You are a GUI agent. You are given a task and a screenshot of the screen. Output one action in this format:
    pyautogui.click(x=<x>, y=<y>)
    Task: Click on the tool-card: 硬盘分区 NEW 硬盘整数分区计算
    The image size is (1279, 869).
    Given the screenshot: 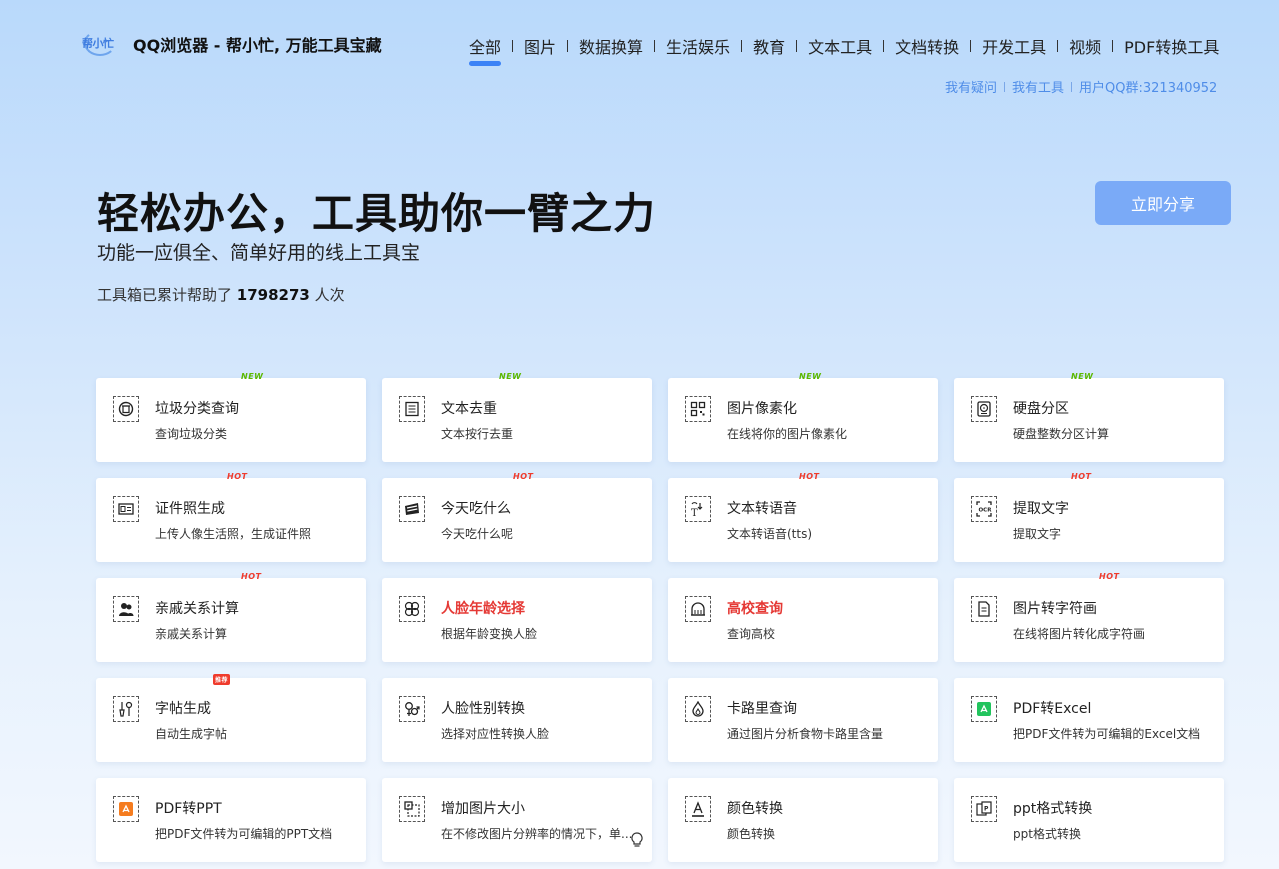 What is the action you would take?
    pyautogui.click(x=1089, y=417)
    